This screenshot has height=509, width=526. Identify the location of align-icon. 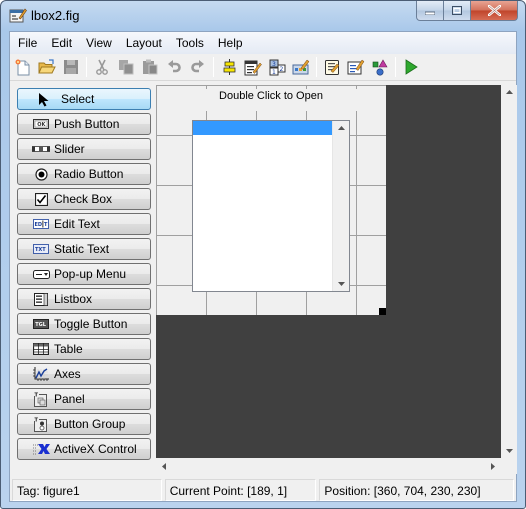
(229, 67).